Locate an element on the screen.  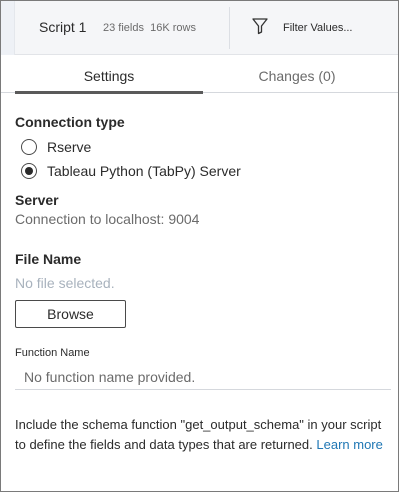
step-name: Script 1 is located at coordinates (62, 27).